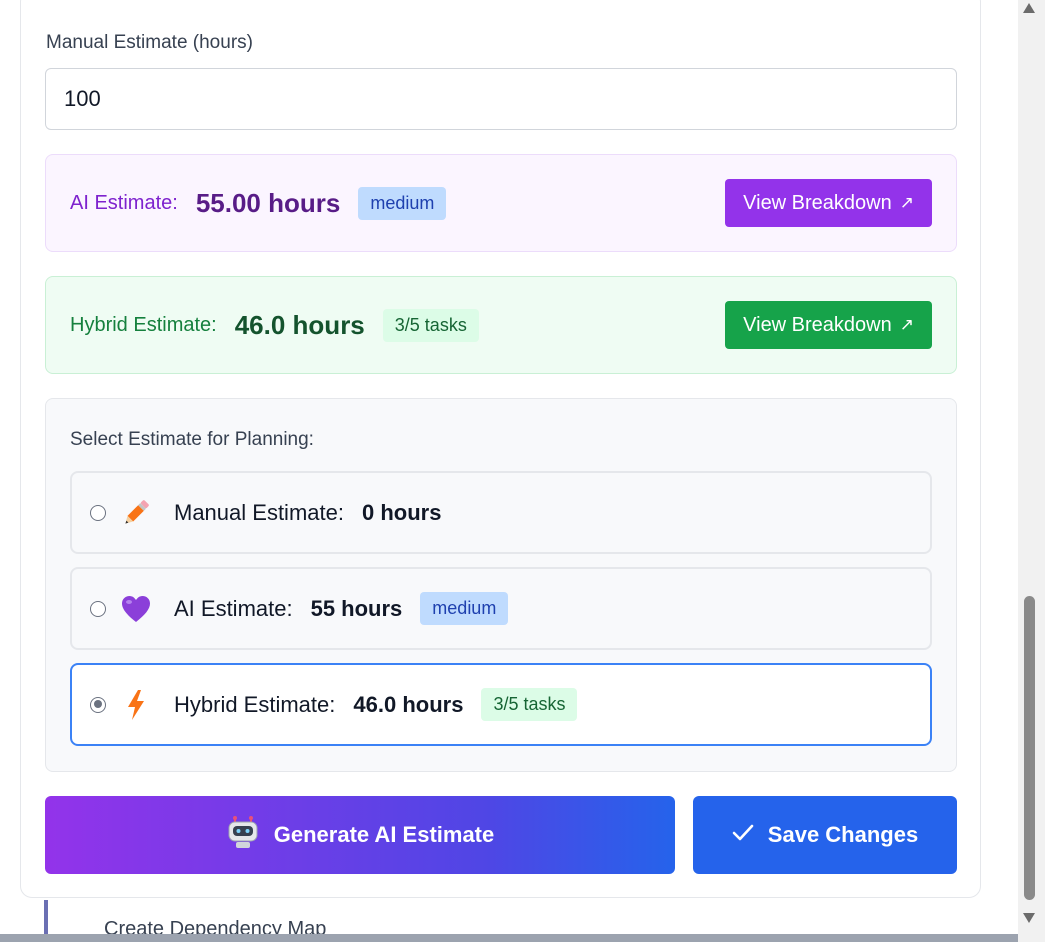 The width and height of the screenshot is (1045, 942). I want to click on option-ai-label: AI Estimate:, so click(233, 608).